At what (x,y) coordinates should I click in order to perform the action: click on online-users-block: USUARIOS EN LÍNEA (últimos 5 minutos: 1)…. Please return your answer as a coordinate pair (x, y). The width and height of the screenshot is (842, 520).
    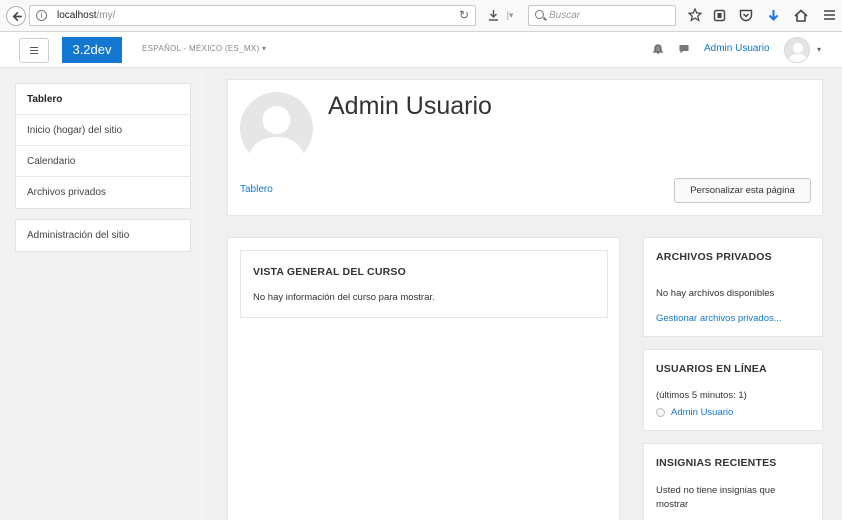
    Looking at the image, I should click on (733, 390).